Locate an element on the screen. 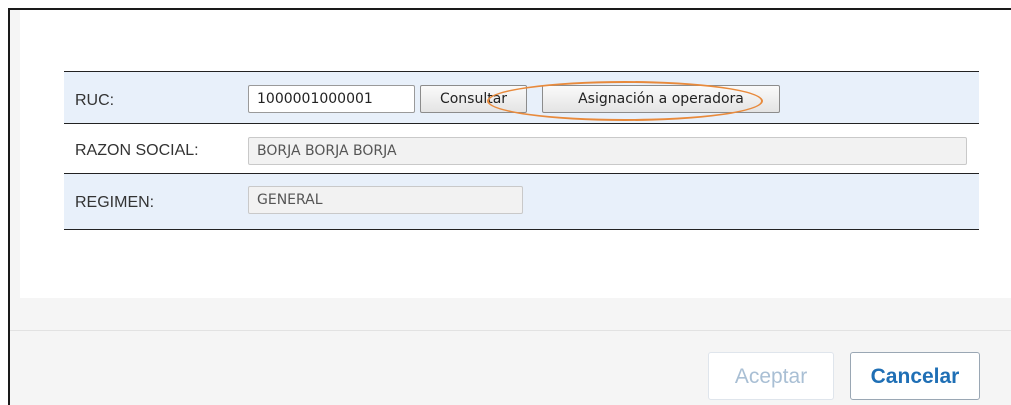  regimen-row: REGIMEN: is located at coordinates (521, 201).